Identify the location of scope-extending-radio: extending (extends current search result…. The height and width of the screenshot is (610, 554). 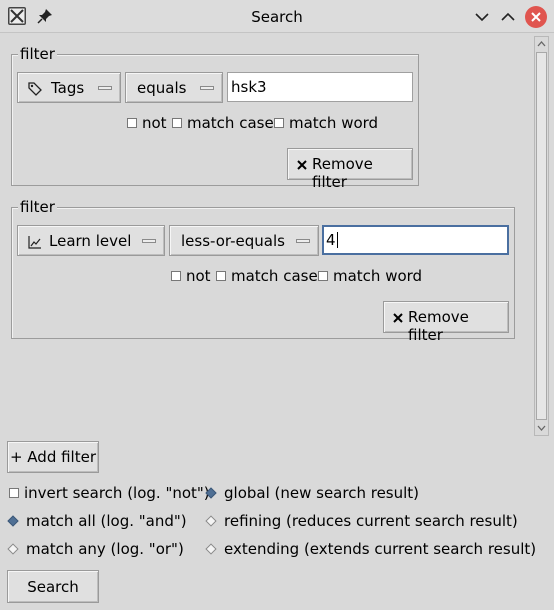
(370, 549).